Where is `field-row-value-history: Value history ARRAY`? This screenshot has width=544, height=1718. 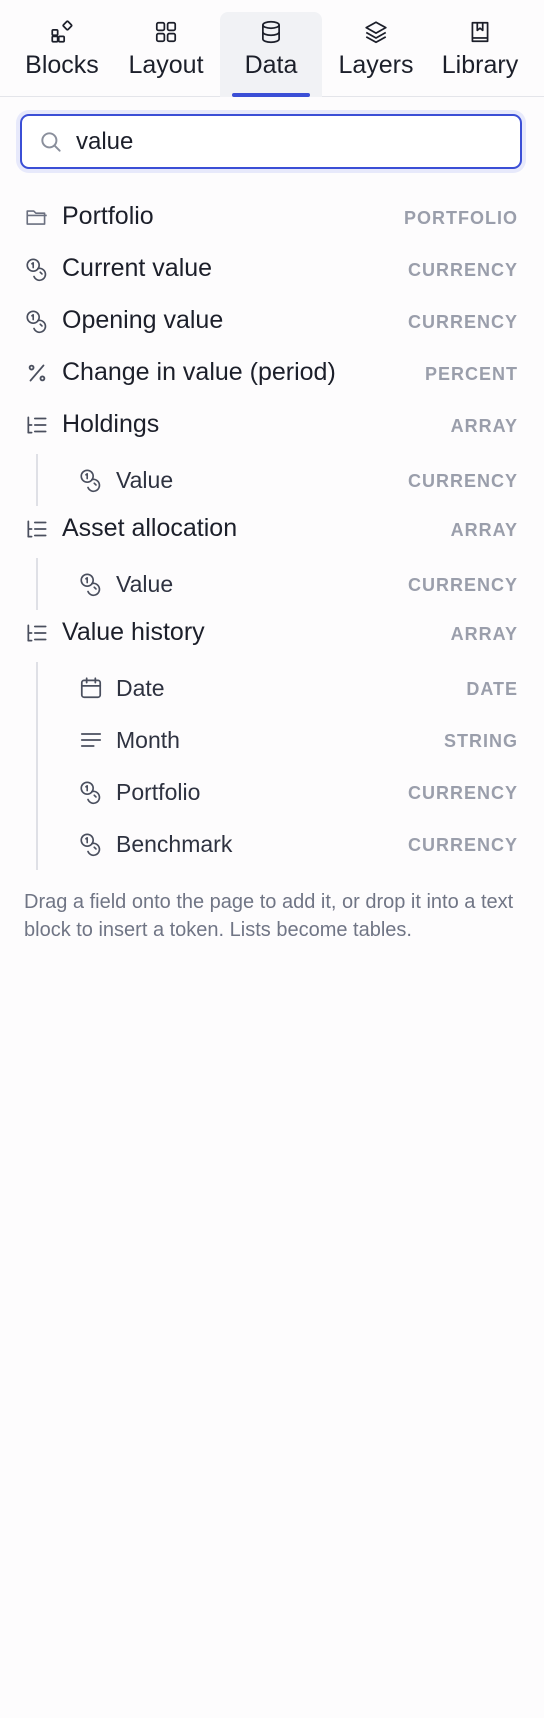
field-row-value-history: Value history ARRAY is located at coordinates (272, 633).